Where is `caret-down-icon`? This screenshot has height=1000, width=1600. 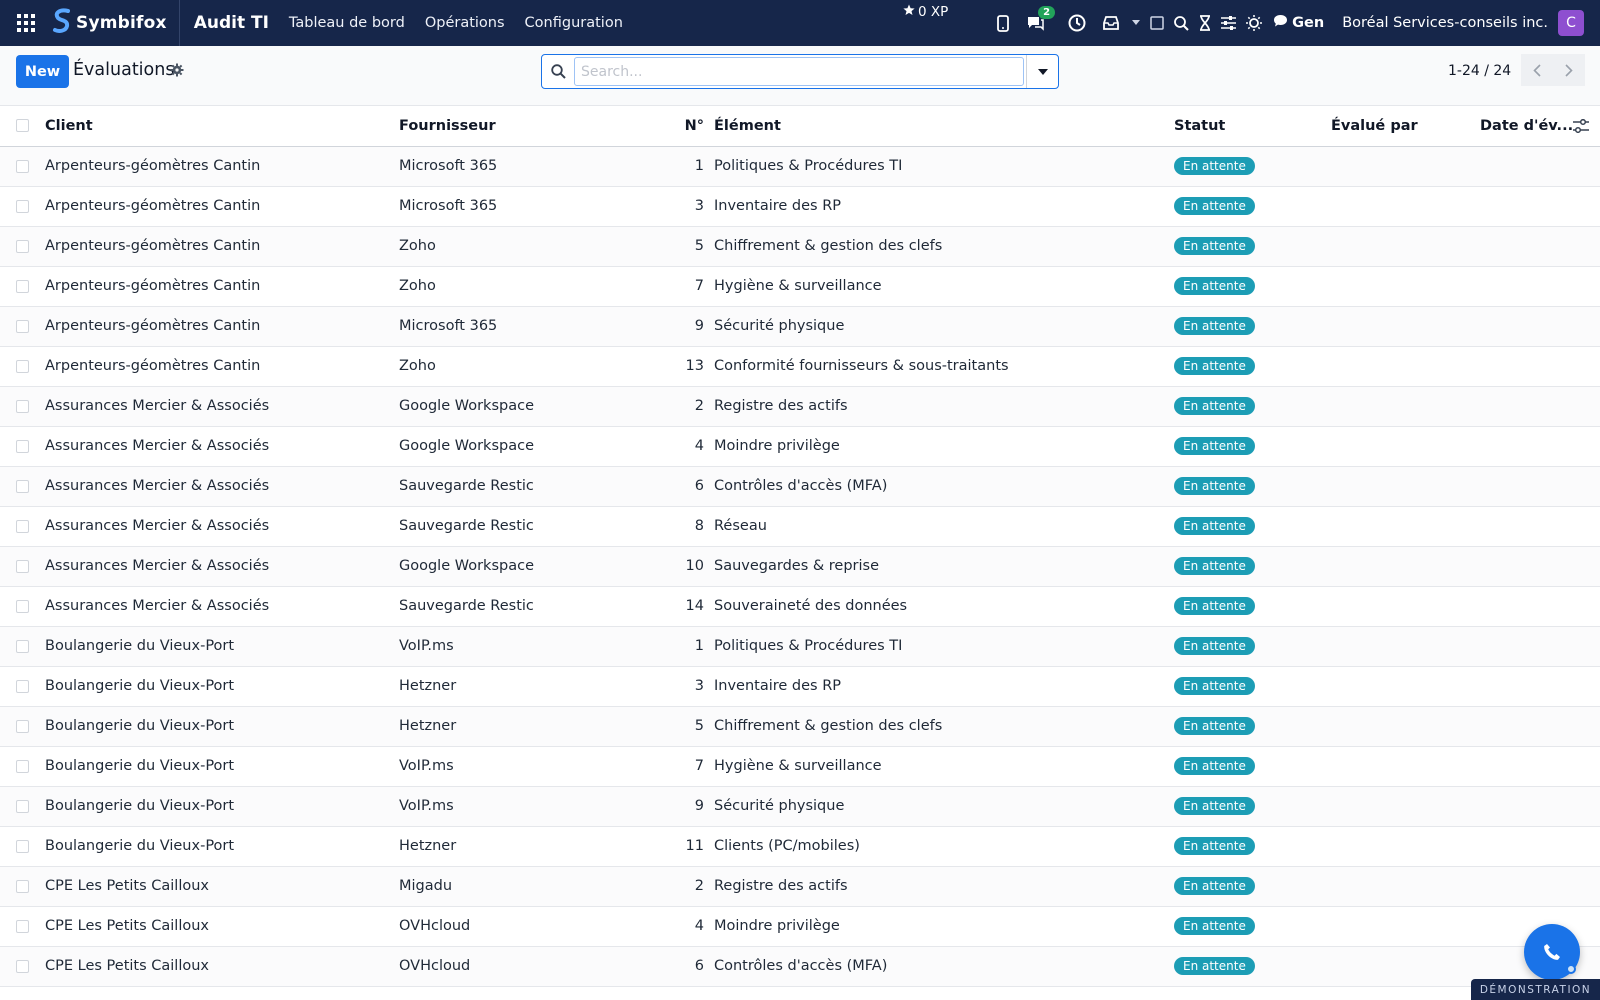
caret-down-icon is located at coordinates (1136, 23).